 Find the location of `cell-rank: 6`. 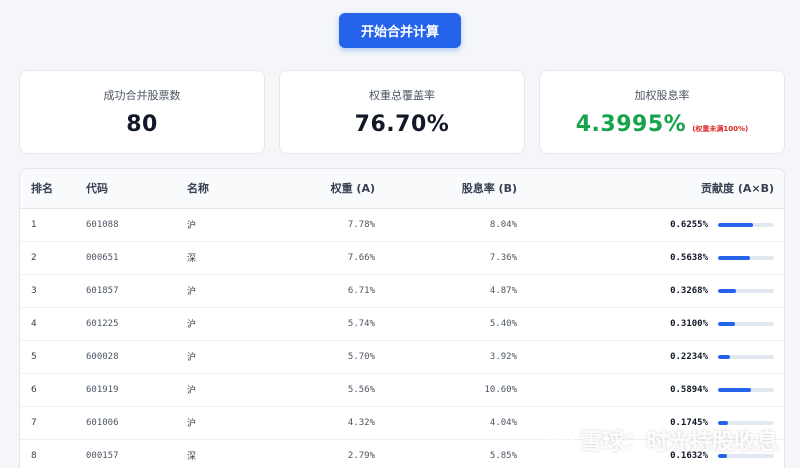

cell-rank: 6 is located at coordinates (53, 390).